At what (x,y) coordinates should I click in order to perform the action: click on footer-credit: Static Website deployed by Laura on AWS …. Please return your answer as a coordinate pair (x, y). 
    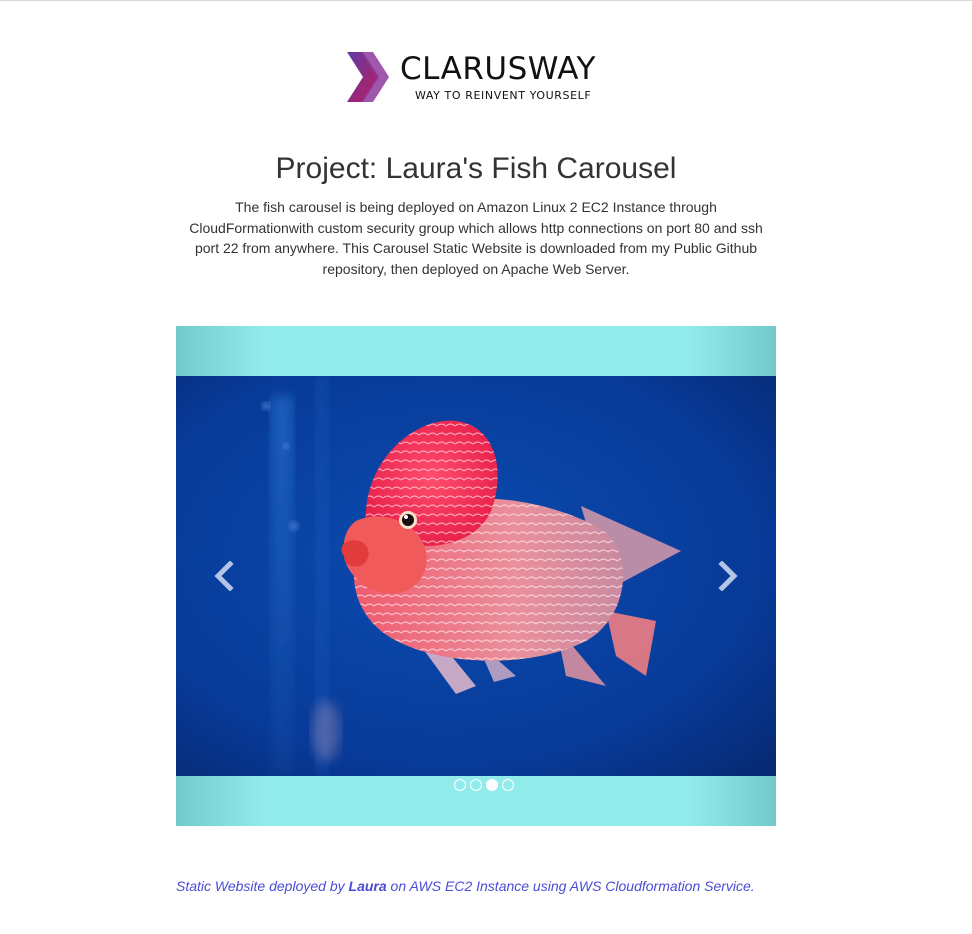
    Looking at the image, I should click on (486, 886).